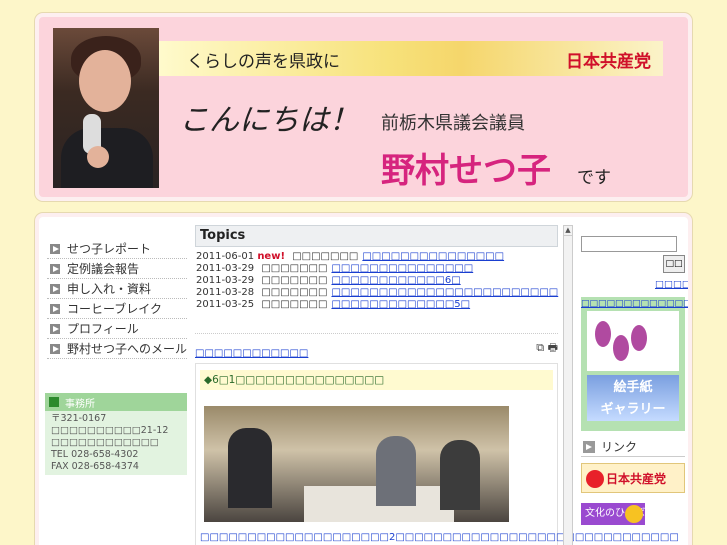 The width and height of the screenshot is (727, 545). I want to click on menu-item-requests: 申し入れ・資料, so click(117, 289).